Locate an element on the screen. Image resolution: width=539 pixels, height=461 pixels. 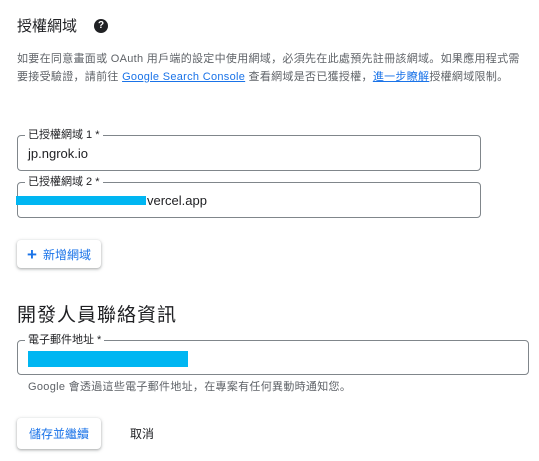
developer-contact-title: 開發人員聯絡資訊 is located at coordinates (97, 315).